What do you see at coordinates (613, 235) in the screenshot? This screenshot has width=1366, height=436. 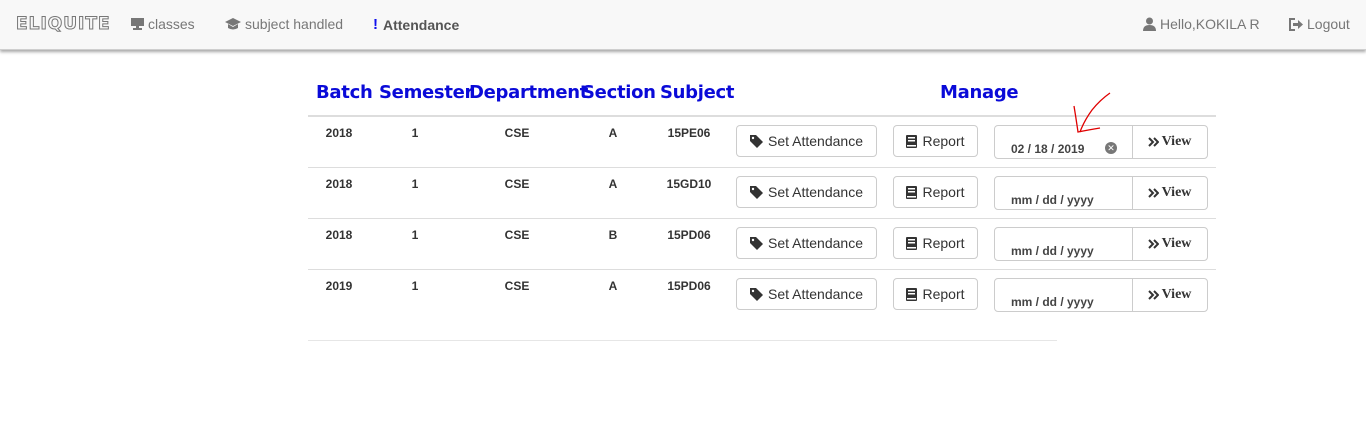 I see `cell-section: B` at bounding box center [613, 235].